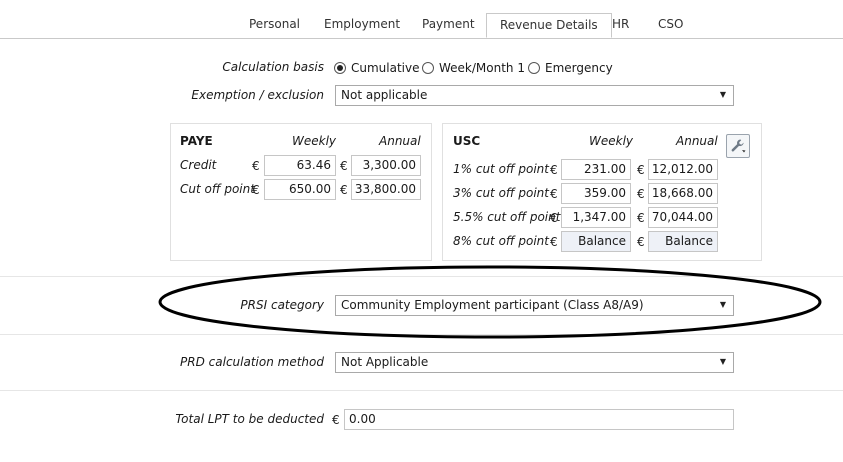 Image resolution: width=843 pixels, height=462 pixels. What do you see at coordinates (596, 193) in the screenshot?
I see `usc-3pct-weekly-input: 359.00` at bounding box center [596, 193].